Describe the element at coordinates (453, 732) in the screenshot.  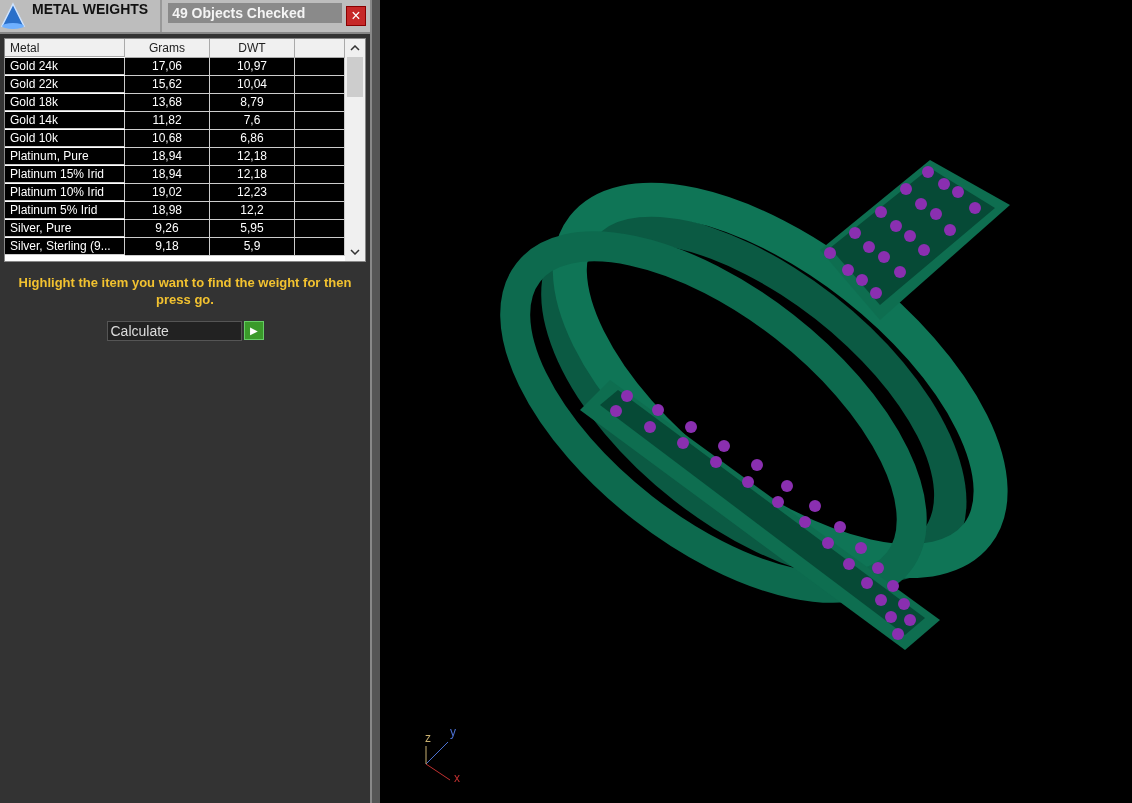
I see `axis-label: y` at that location.